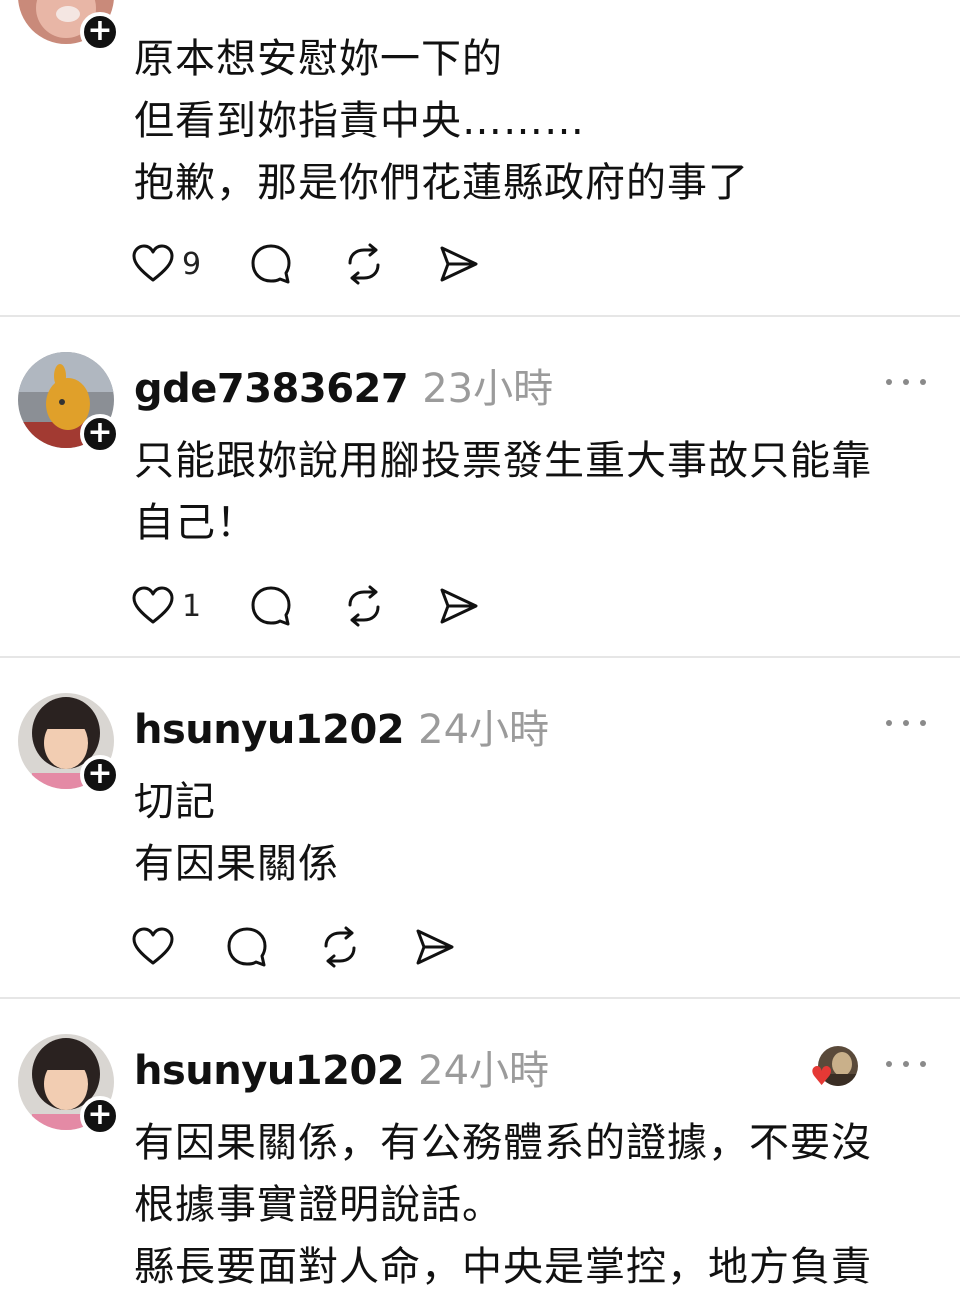  I want to click on post-line: 有因果關係，有公務體系的證據，不要沒, so click(503, 1143).